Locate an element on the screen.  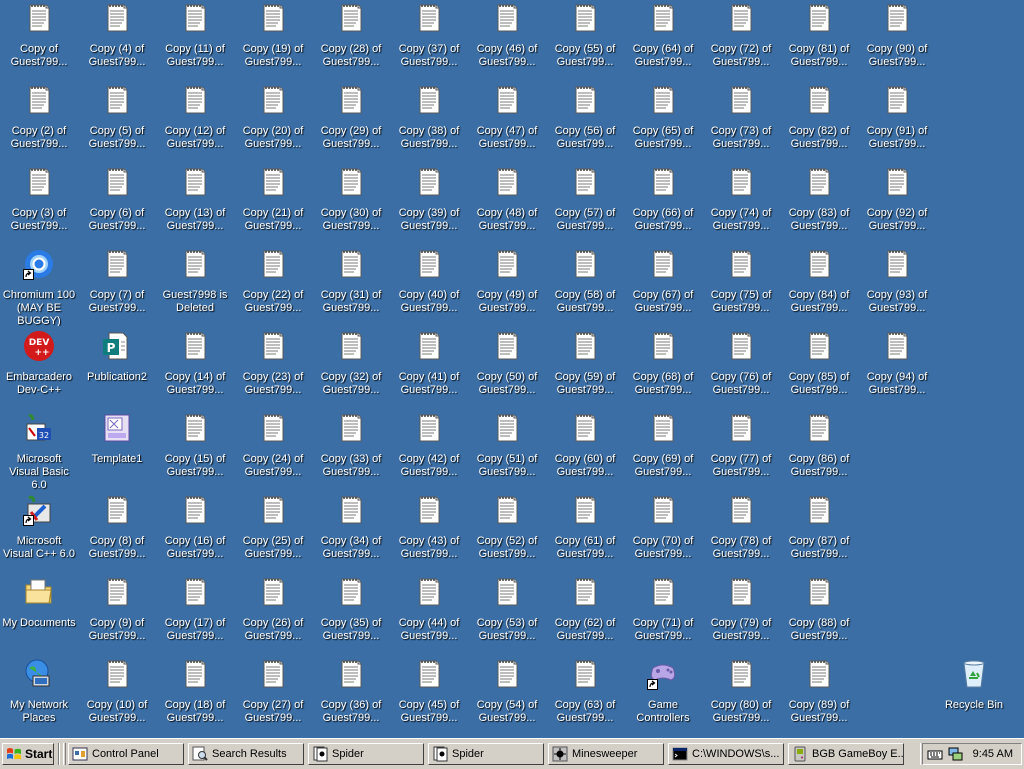
taskbar-button: Minesweeper is located at coordinates (606, 754).